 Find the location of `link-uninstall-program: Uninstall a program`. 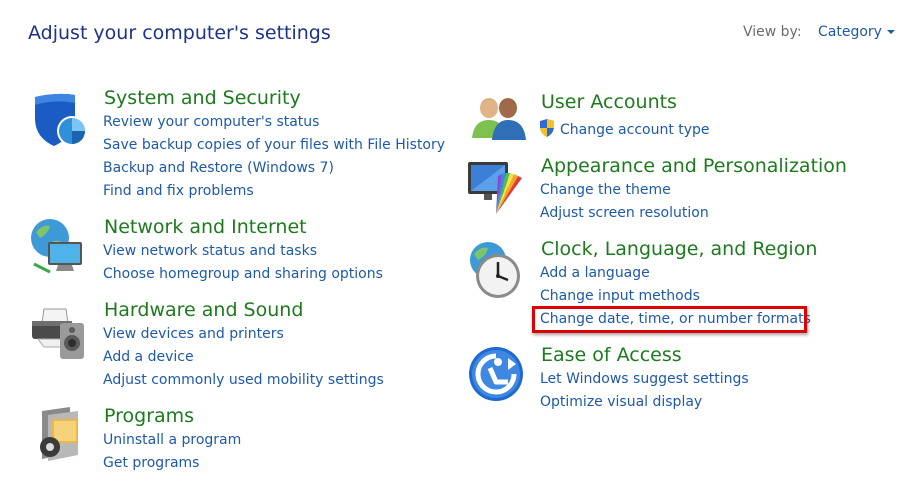

link-uninstall-program: Uninstall a program is located at coordinates (172, 440).